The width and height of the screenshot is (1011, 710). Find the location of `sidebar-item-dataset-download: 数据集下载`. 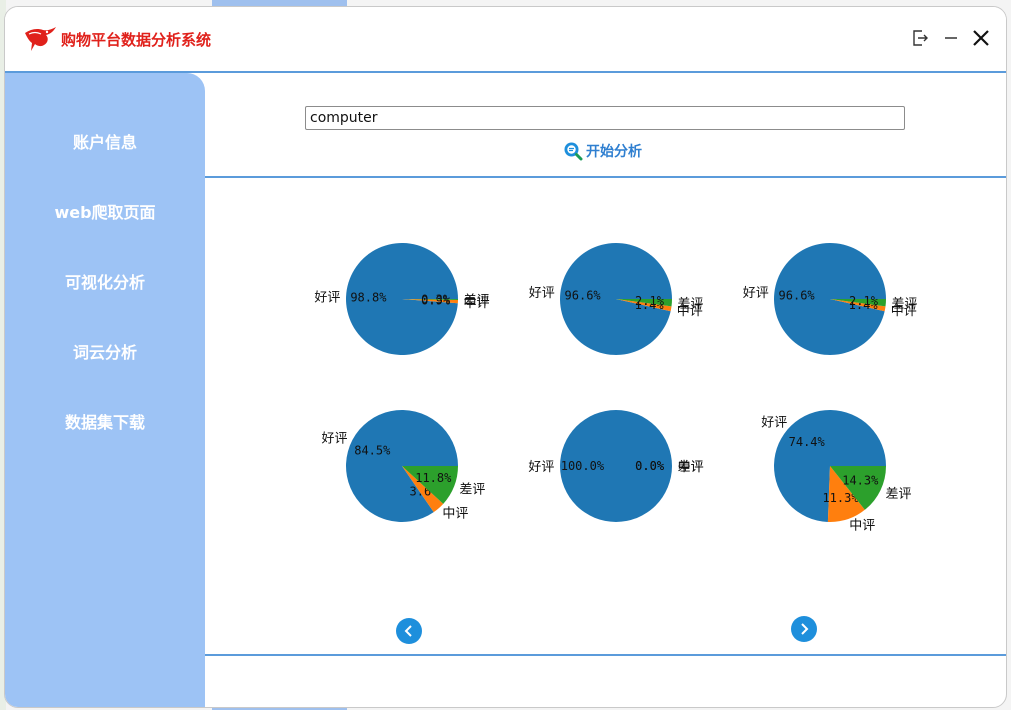

sidebar-item-dataset-download: 数据集下载 is located at coordinates (105, 421).